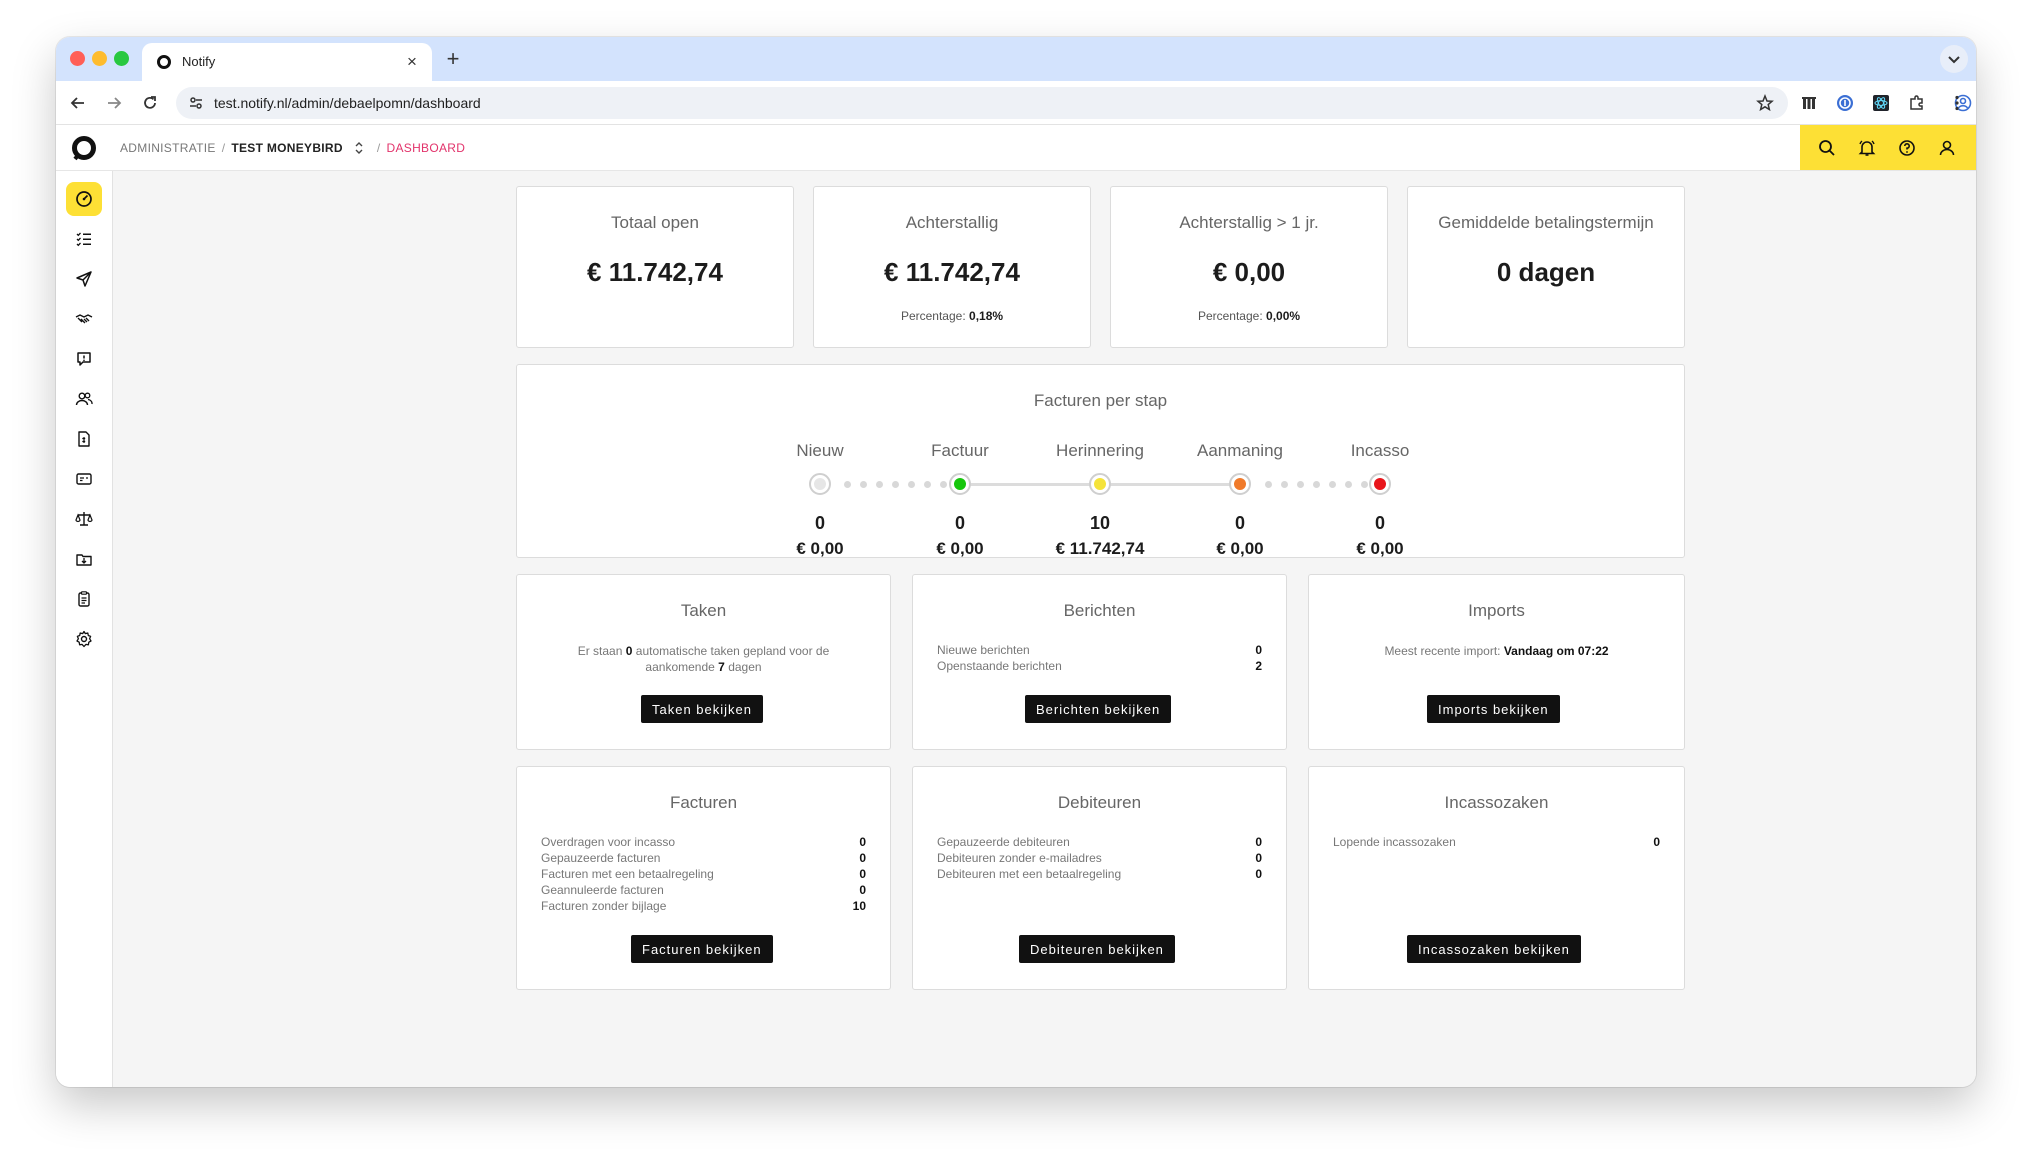  Describe the element at coordinates (1016, 59) in the screenshot. I see `tab-strip: Notify × +` at that location.